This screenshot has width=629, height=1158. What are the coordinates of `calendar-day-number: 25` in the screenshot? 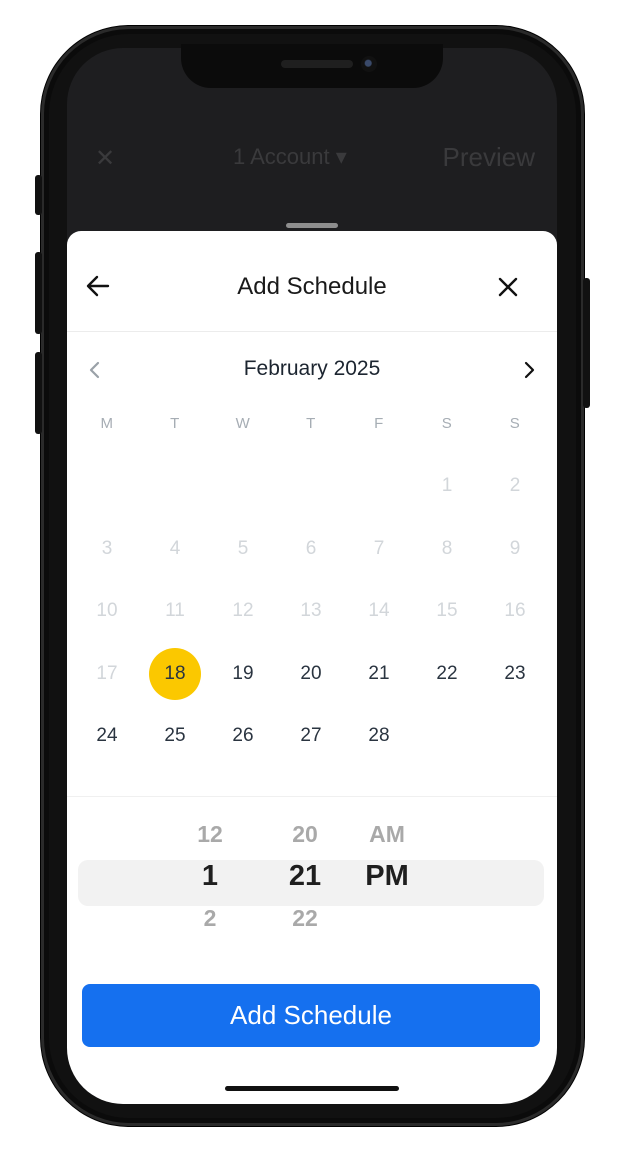 It's located at (175, 736).